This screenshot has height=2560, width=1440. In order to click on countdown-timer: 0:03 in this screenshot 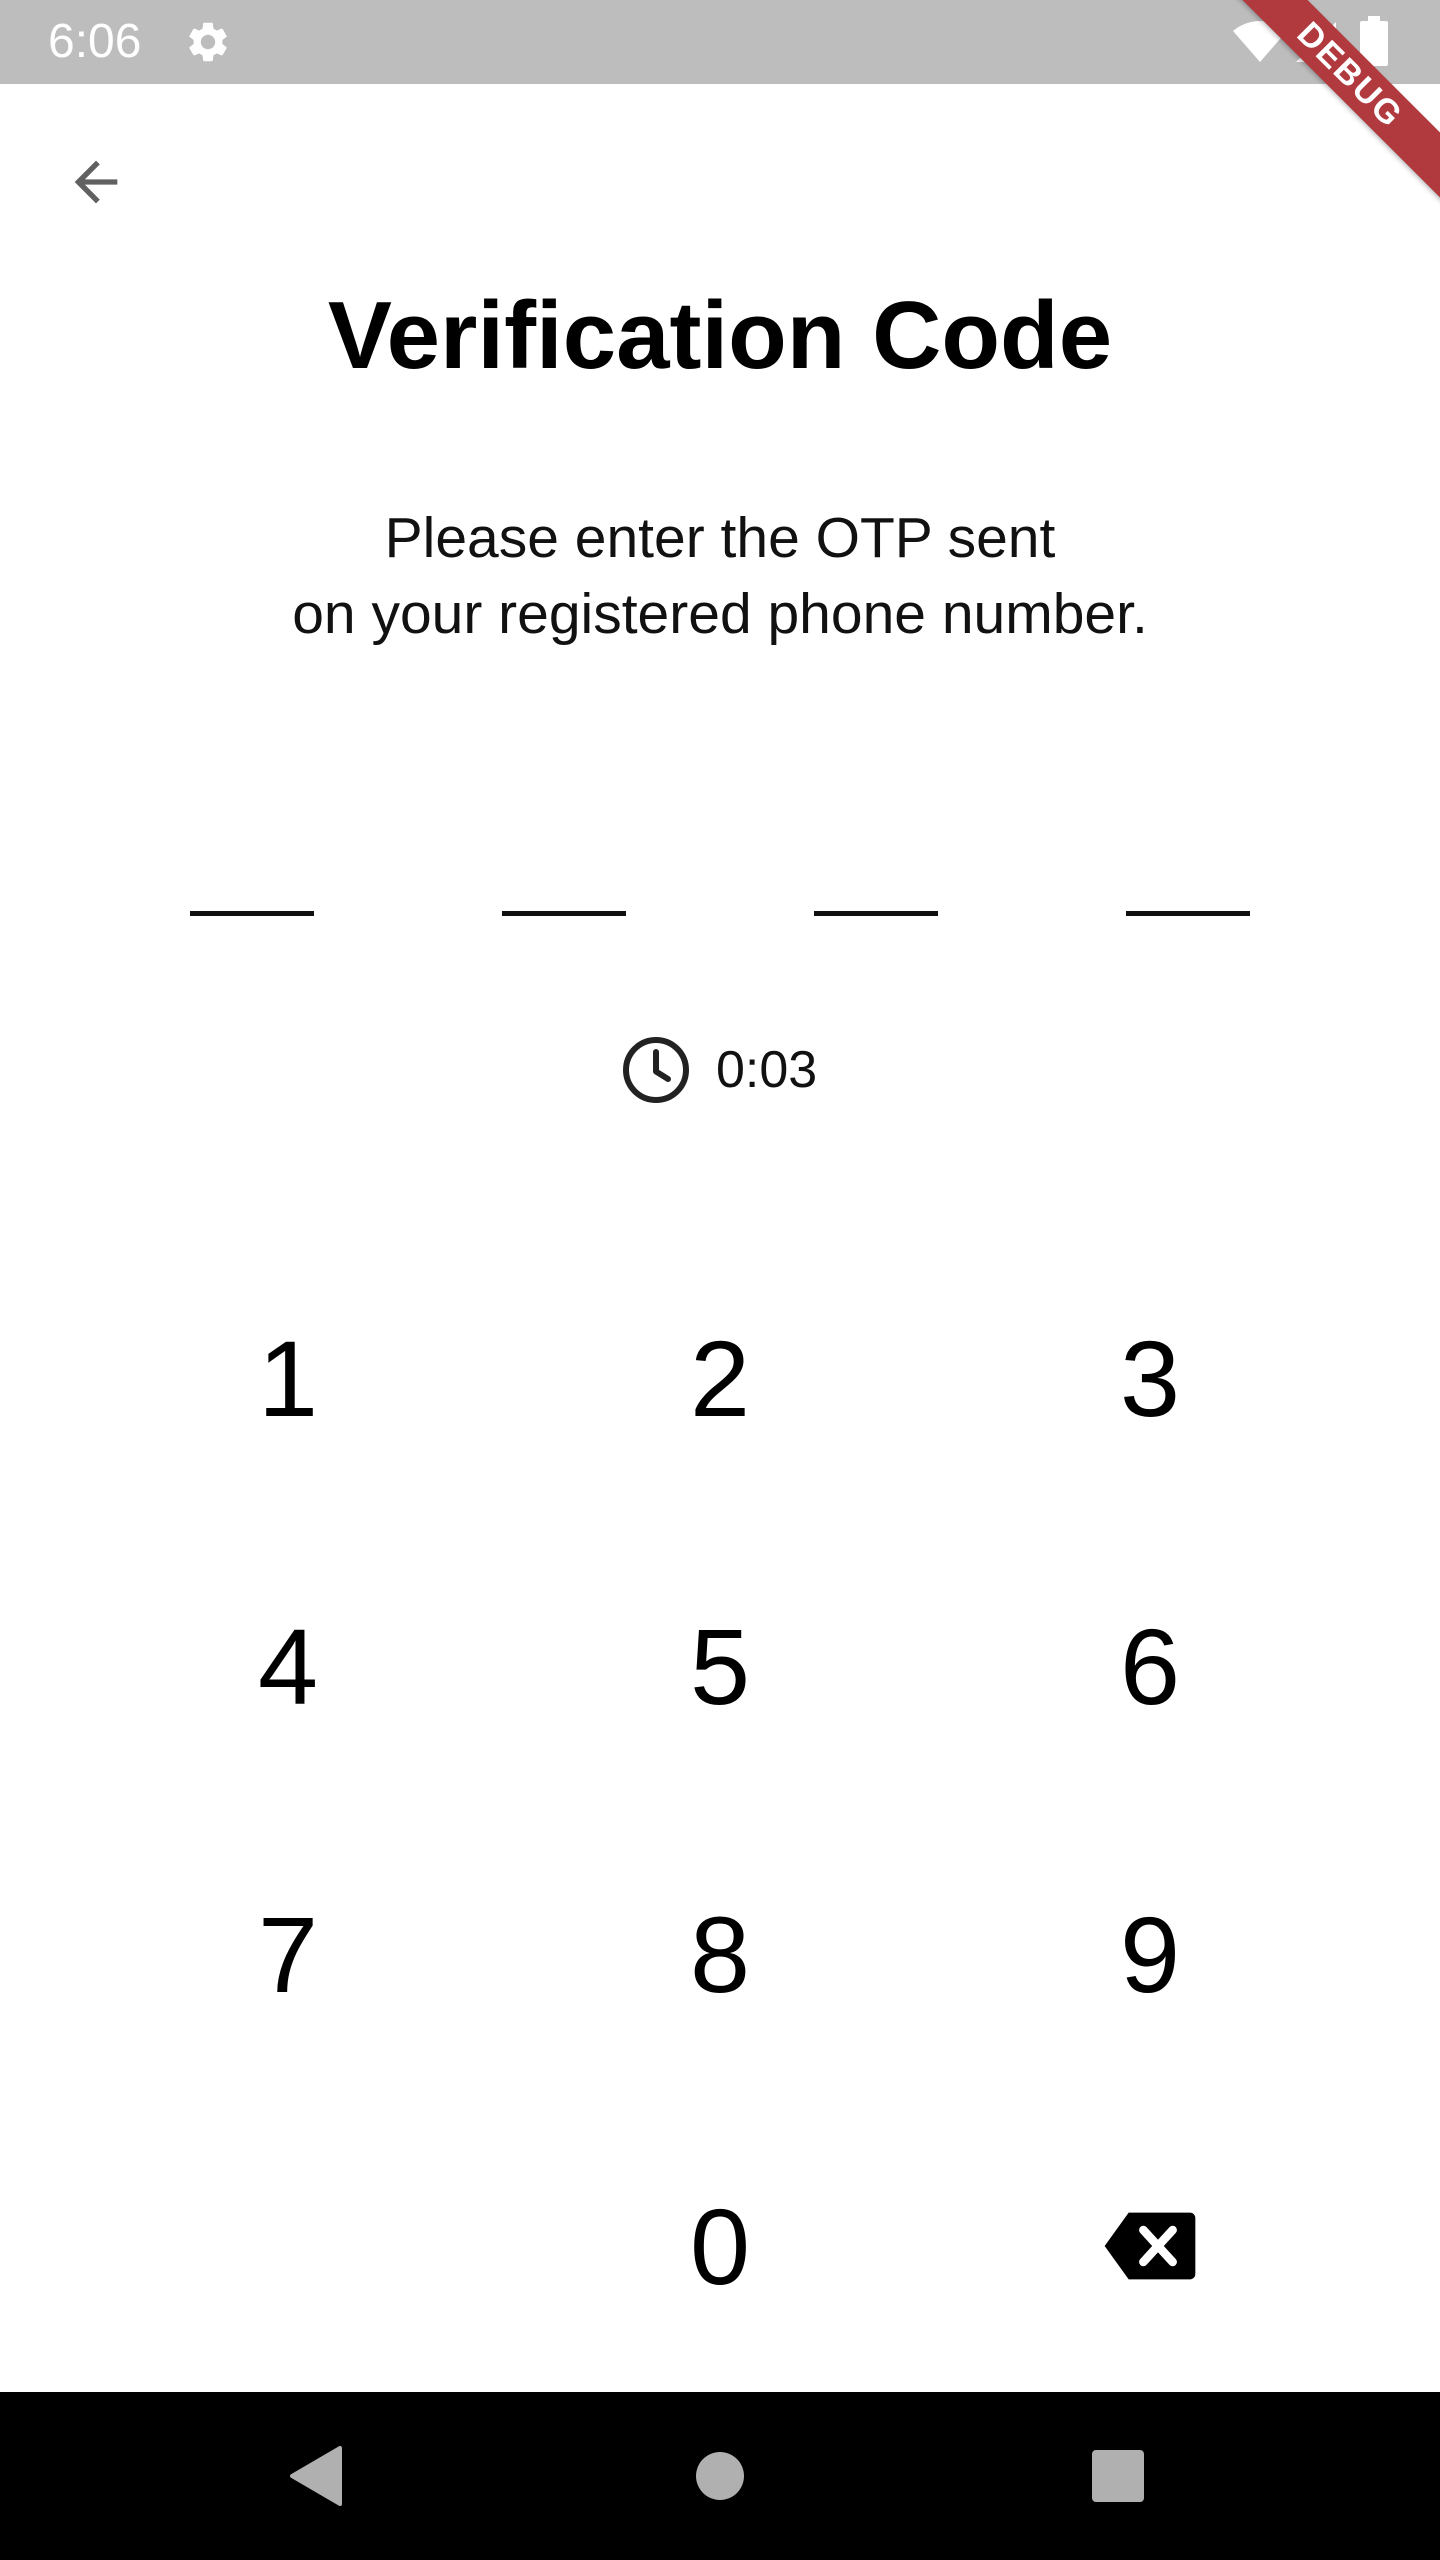, I will do `click(718, 1070)`.